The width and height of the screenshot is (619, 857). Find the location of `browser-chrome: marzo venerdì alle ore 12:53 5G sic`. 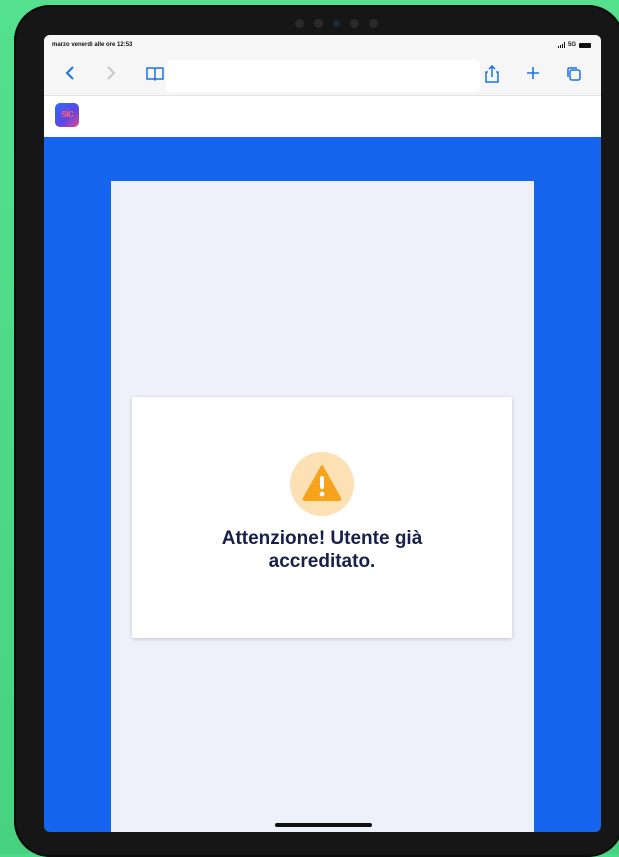

browser-chrome: marzo venerdì alle ore 12:53 5G sic is located at coordinates (322, 86).